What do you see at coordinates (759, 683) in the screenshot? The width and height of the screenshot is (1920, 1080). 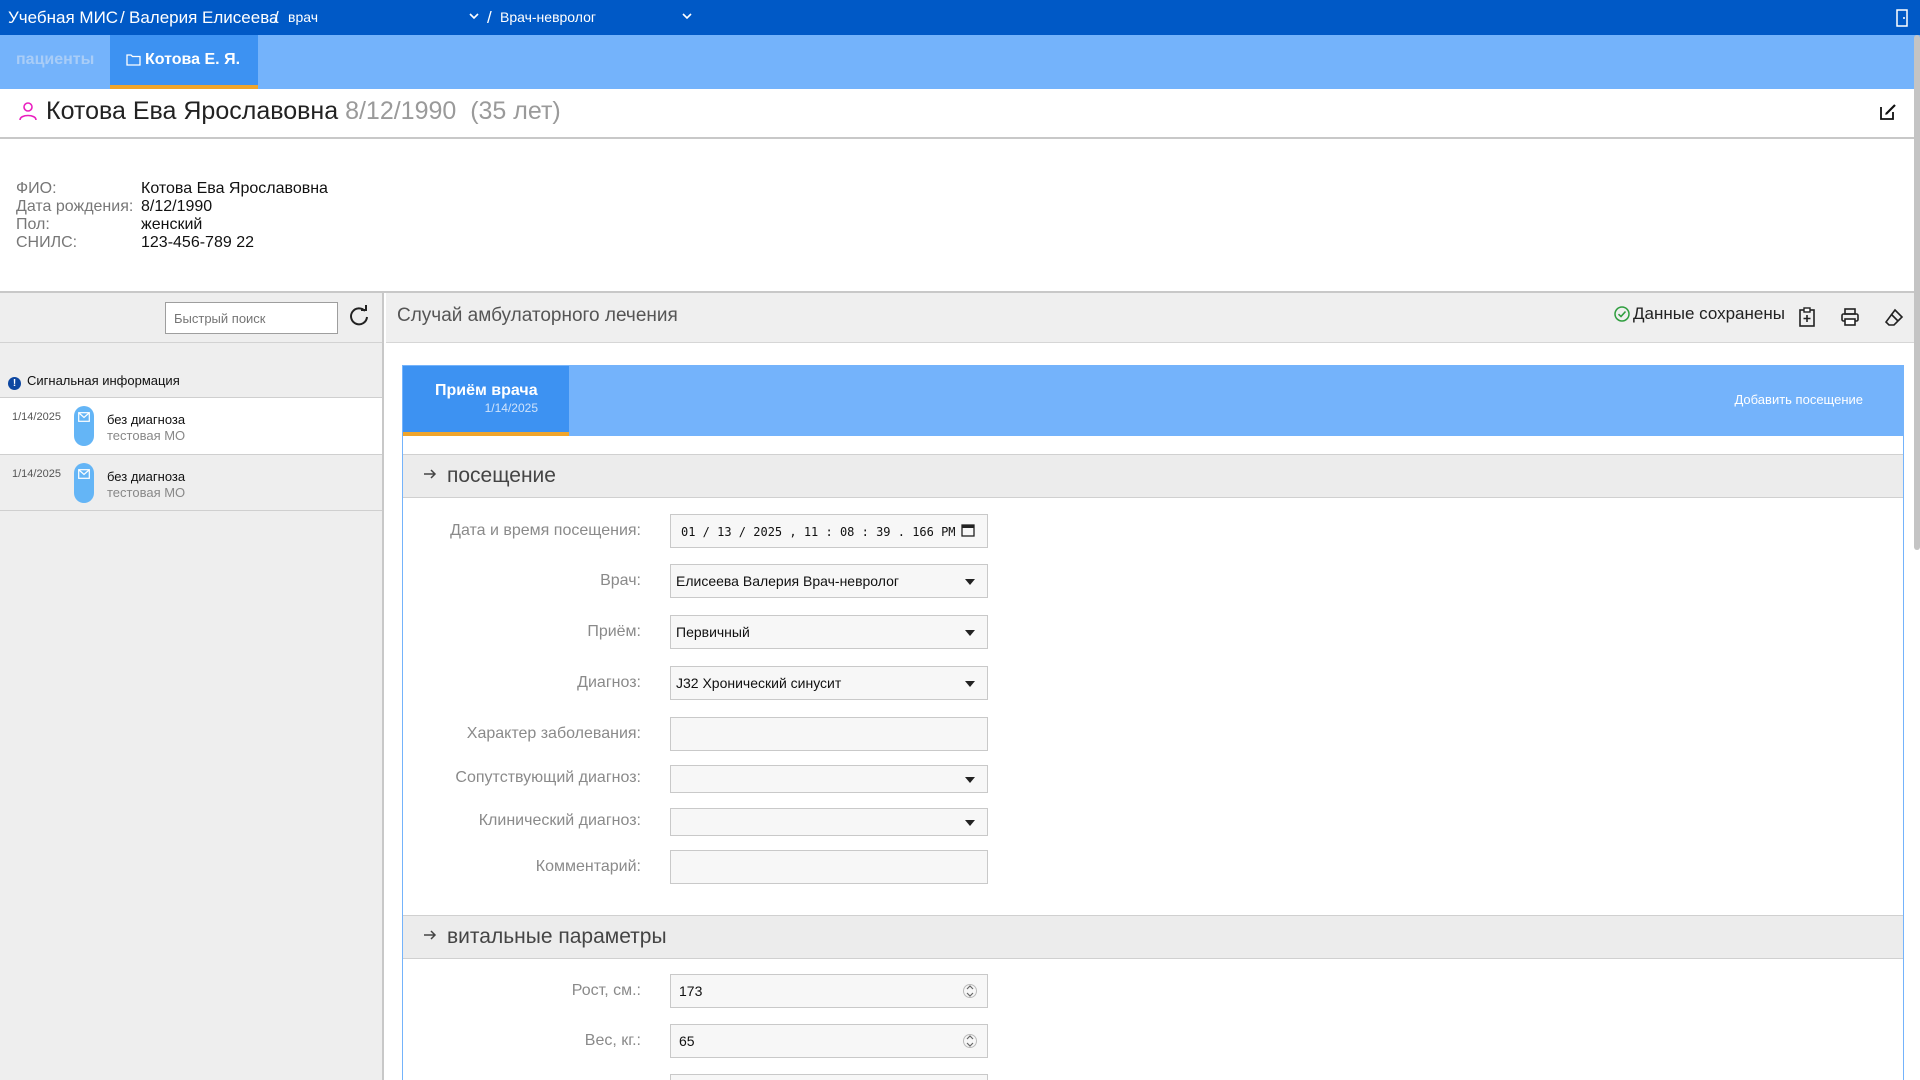 I see `diagnosis-value: J32 Хронический синусит` at bounding box center [759, 683].